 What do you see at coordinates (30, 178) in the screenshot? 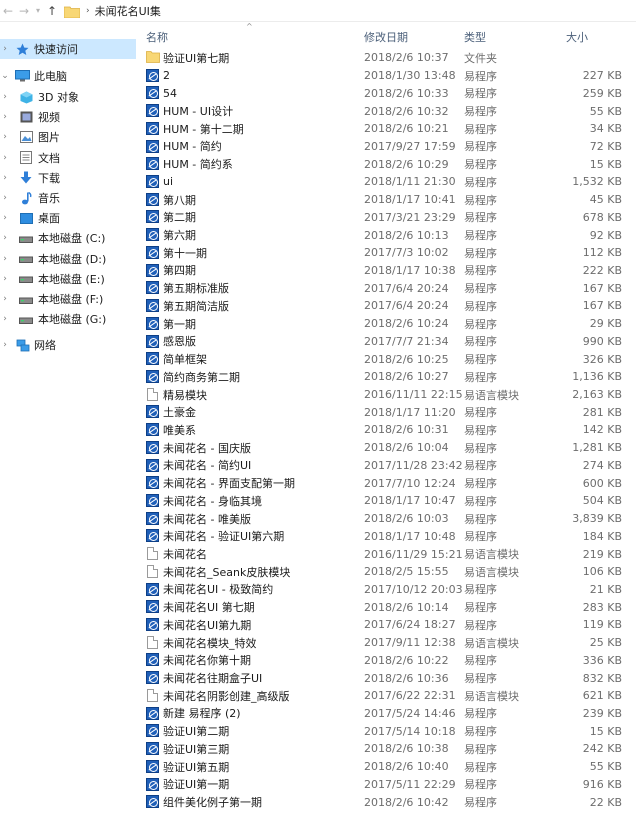
I see `nav-item-4: › 下载` at bounding box center [30, 178].